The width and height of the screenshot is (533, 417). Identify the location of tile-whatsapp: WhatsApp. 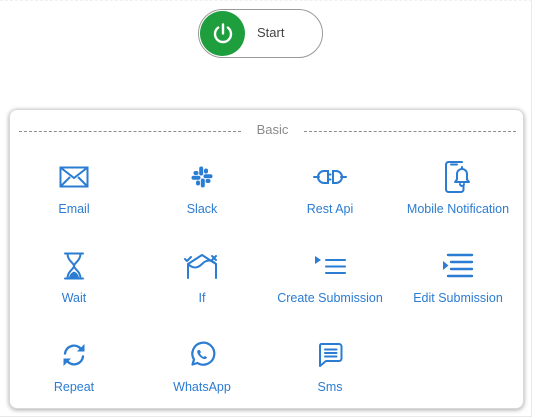
(202, 377).